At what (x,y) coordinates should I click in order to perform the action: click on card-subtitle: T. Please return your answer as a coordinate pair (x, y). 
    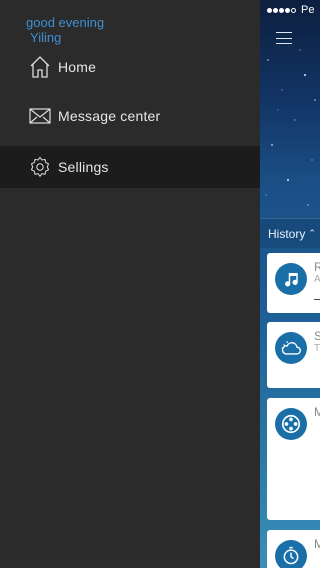
    Looking at the image, I should click on (317, 348).